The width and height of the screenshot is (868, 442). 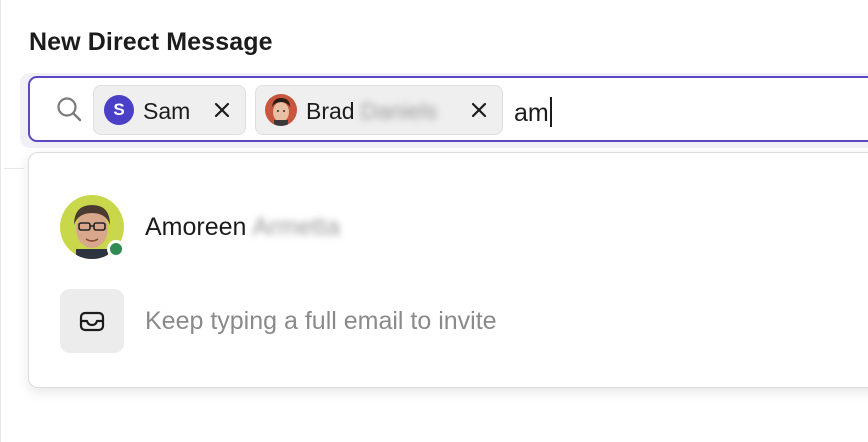 I want to click on divider, so click(x=14, y=168).